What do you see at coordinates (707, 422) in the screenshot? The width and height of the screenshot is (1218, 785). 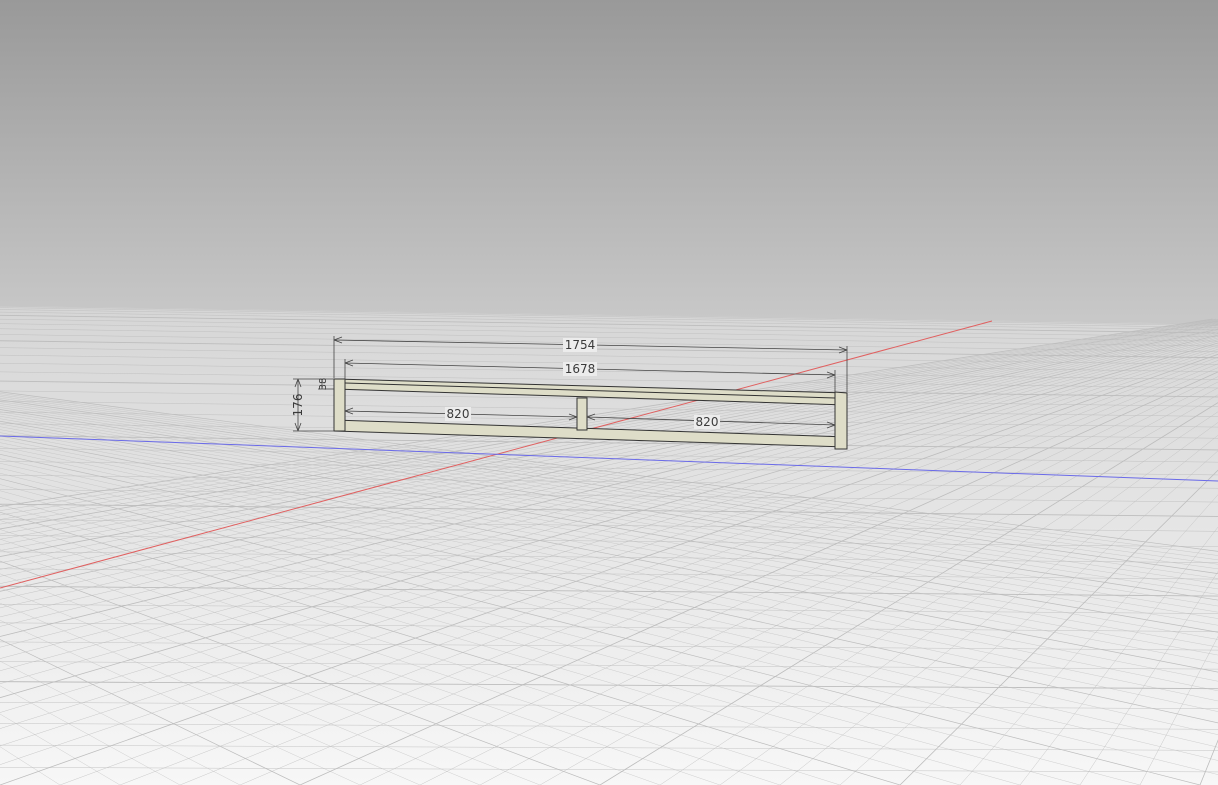 I see `dim-label-right-bay: 820` at bounding box center [707, 422].